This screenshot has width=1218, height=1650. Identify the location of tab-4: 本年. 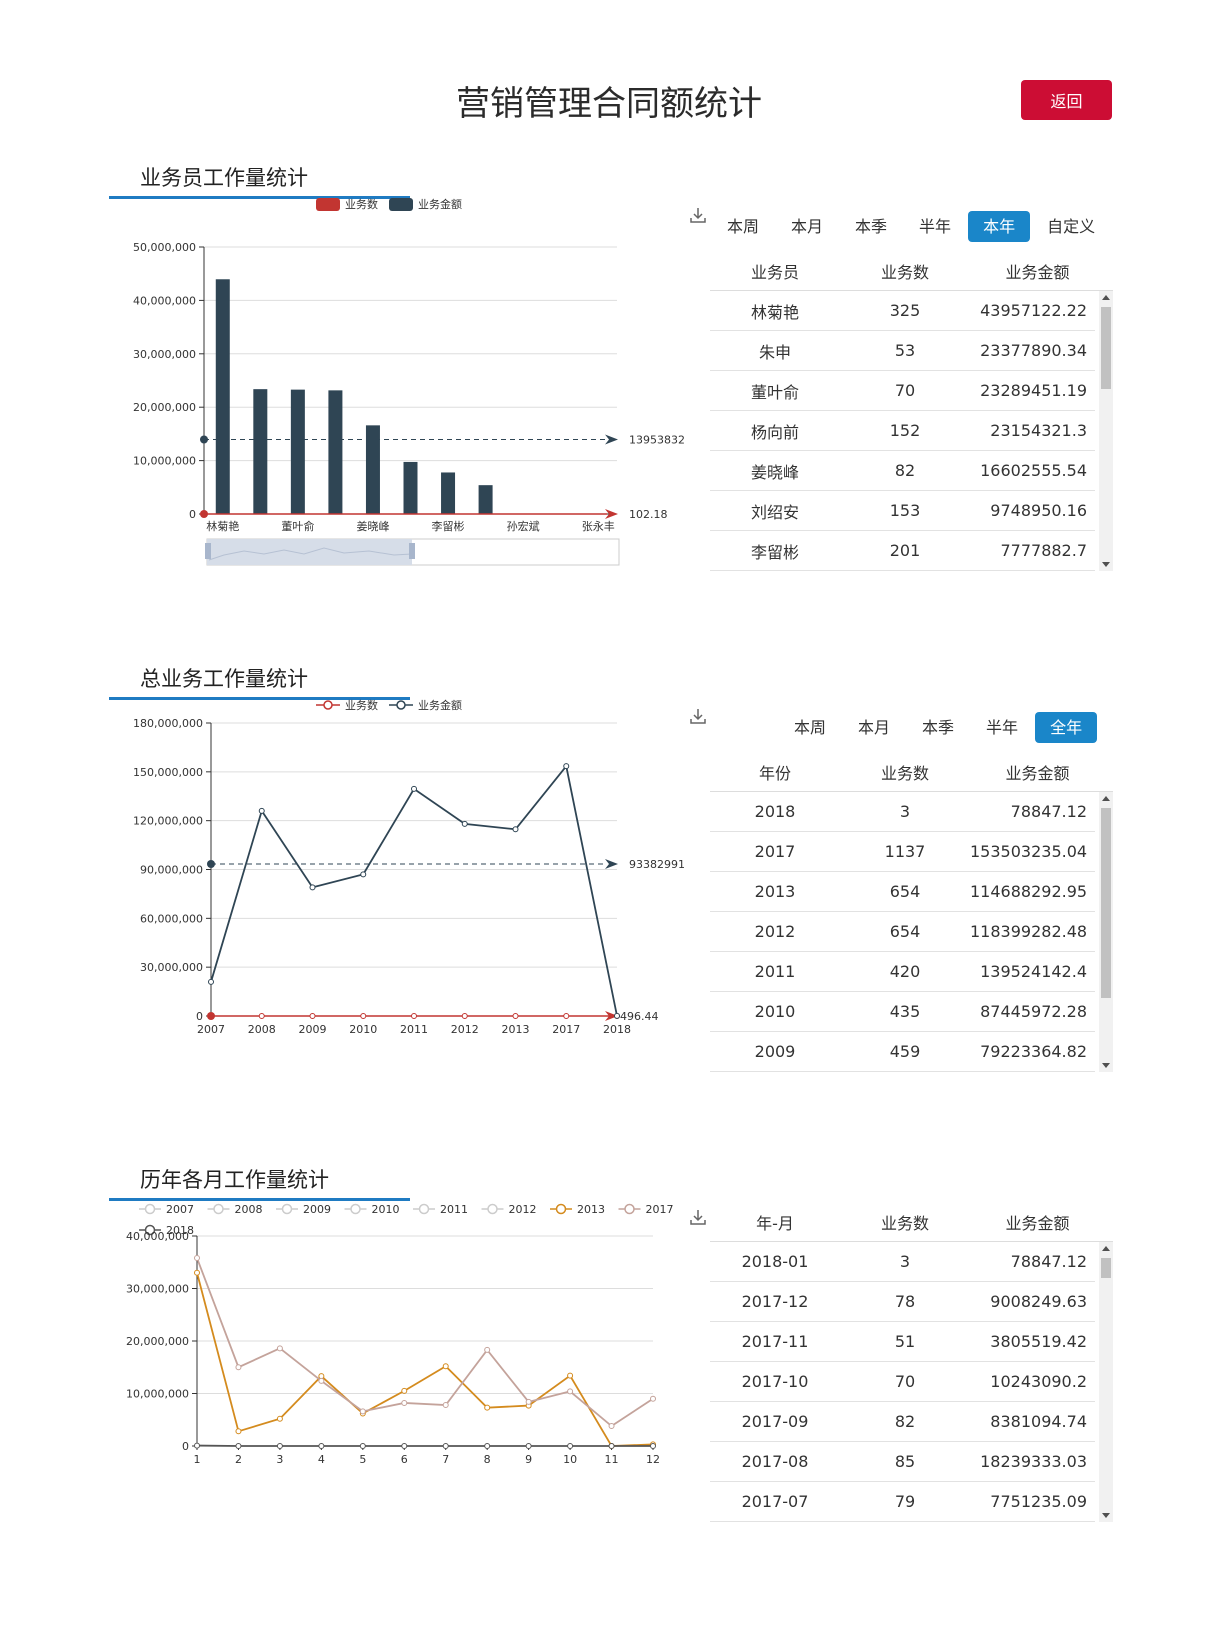
(999, 226).